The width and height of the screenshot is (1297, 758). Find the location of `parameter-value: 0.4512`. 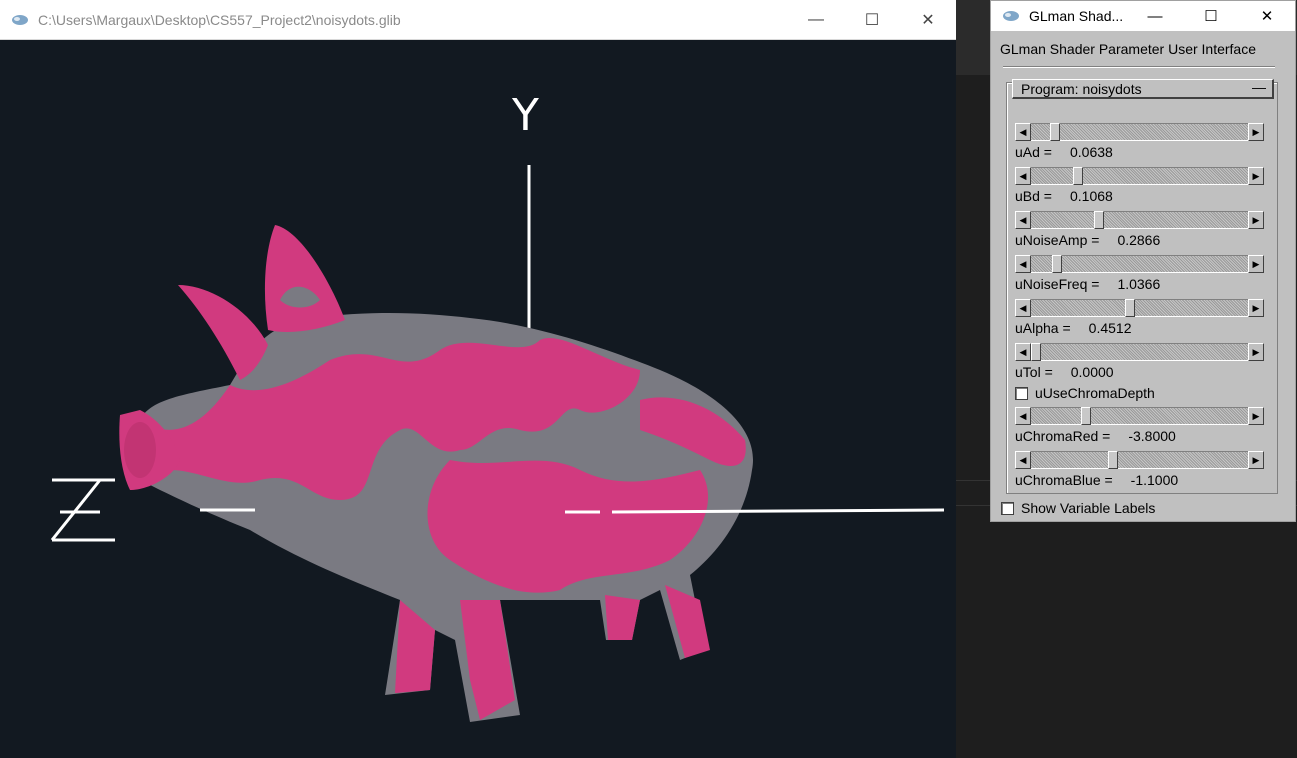

parameter-value: 0.4512 is located at coordinates (1110, 328).